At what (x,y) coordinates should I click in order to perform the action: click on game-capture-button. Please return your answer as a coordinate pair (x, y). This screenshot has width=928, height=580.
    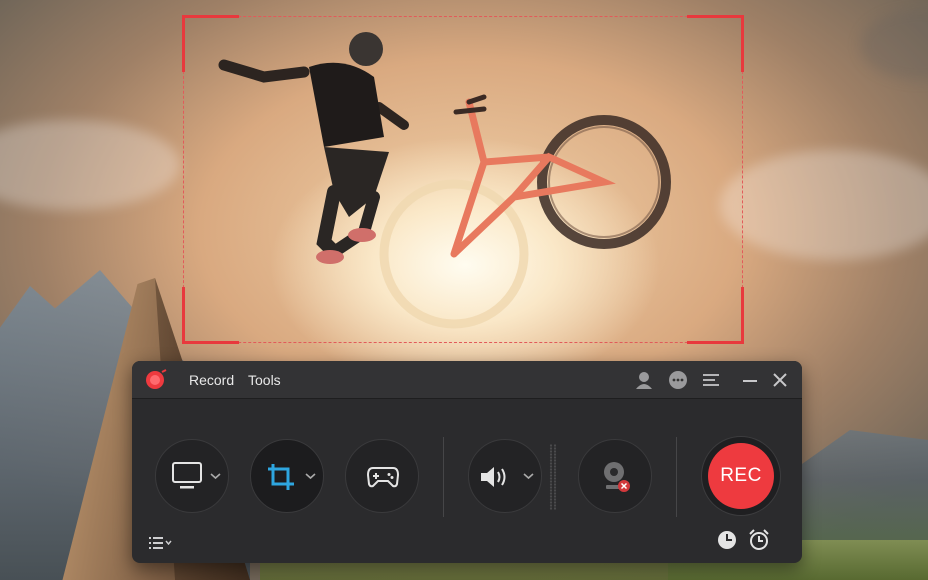
    Looking at the image, I should click on (382, 476).